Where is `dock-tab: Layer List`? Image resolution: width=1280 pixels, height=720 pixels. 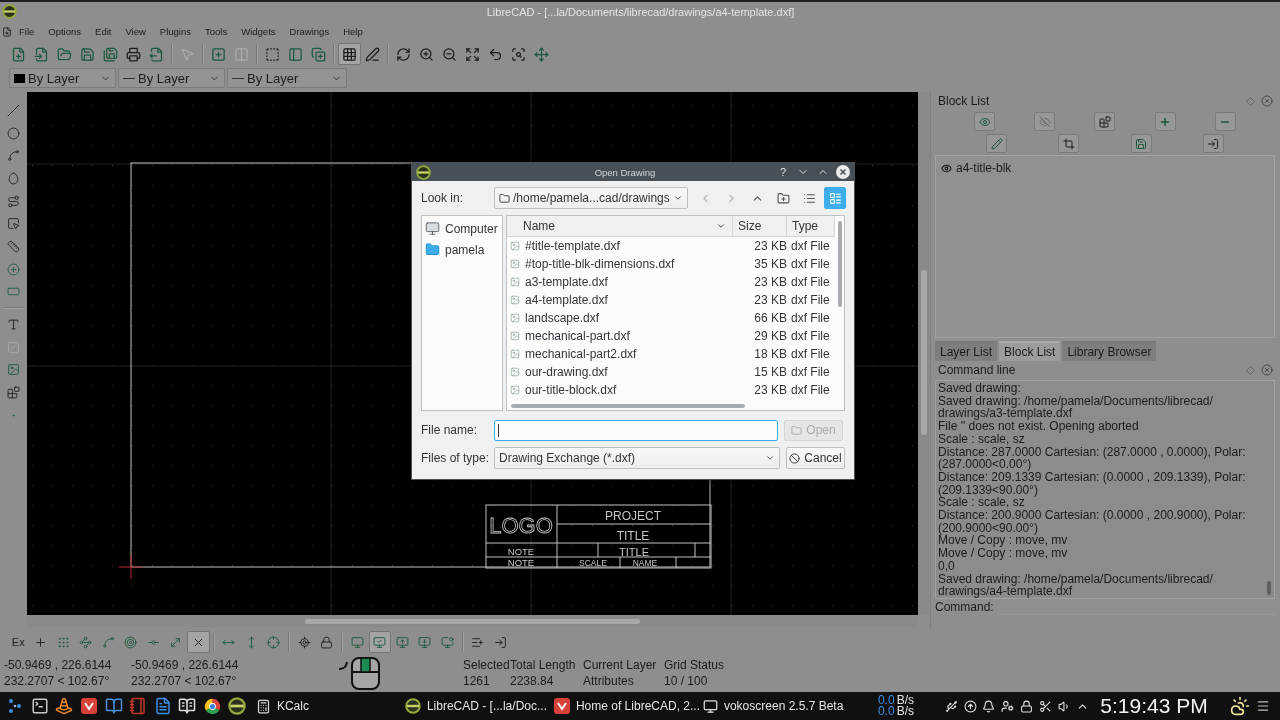
dock-tab: Layer List is located at coordinates (966, 351).